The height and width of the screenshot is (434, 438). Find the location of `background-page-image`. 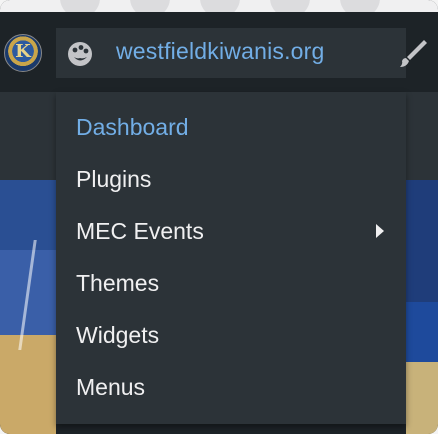

background-page-image is located at coordinates (422, 263).